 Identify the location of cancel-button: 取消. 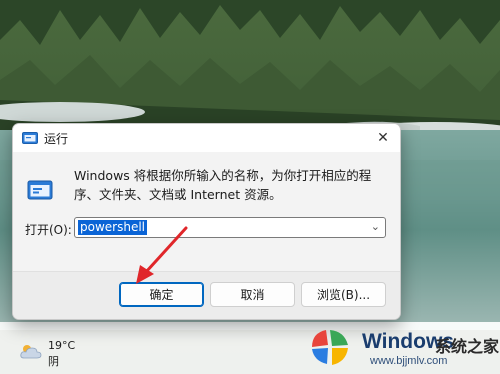
(252, 294).